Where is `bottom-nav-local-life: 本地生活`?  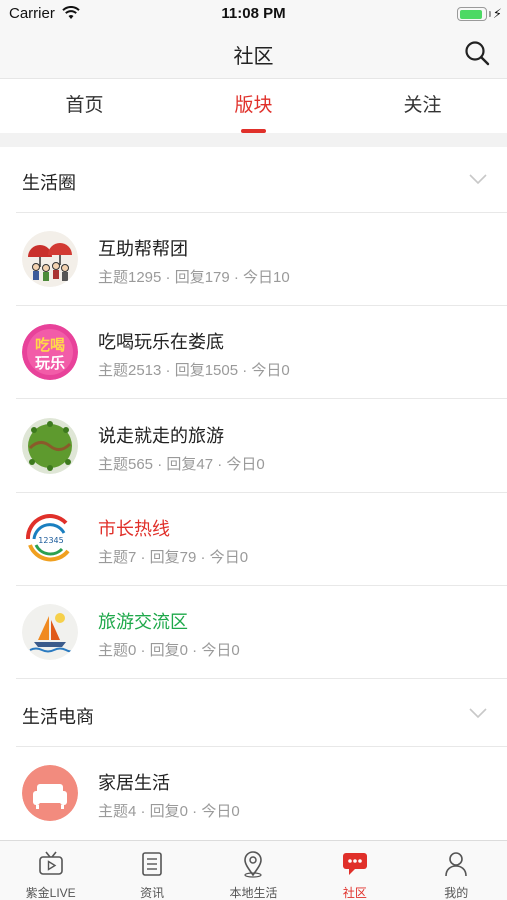 bottom-nav-local-life: 本地生活 is located at coordinates (253, 870).